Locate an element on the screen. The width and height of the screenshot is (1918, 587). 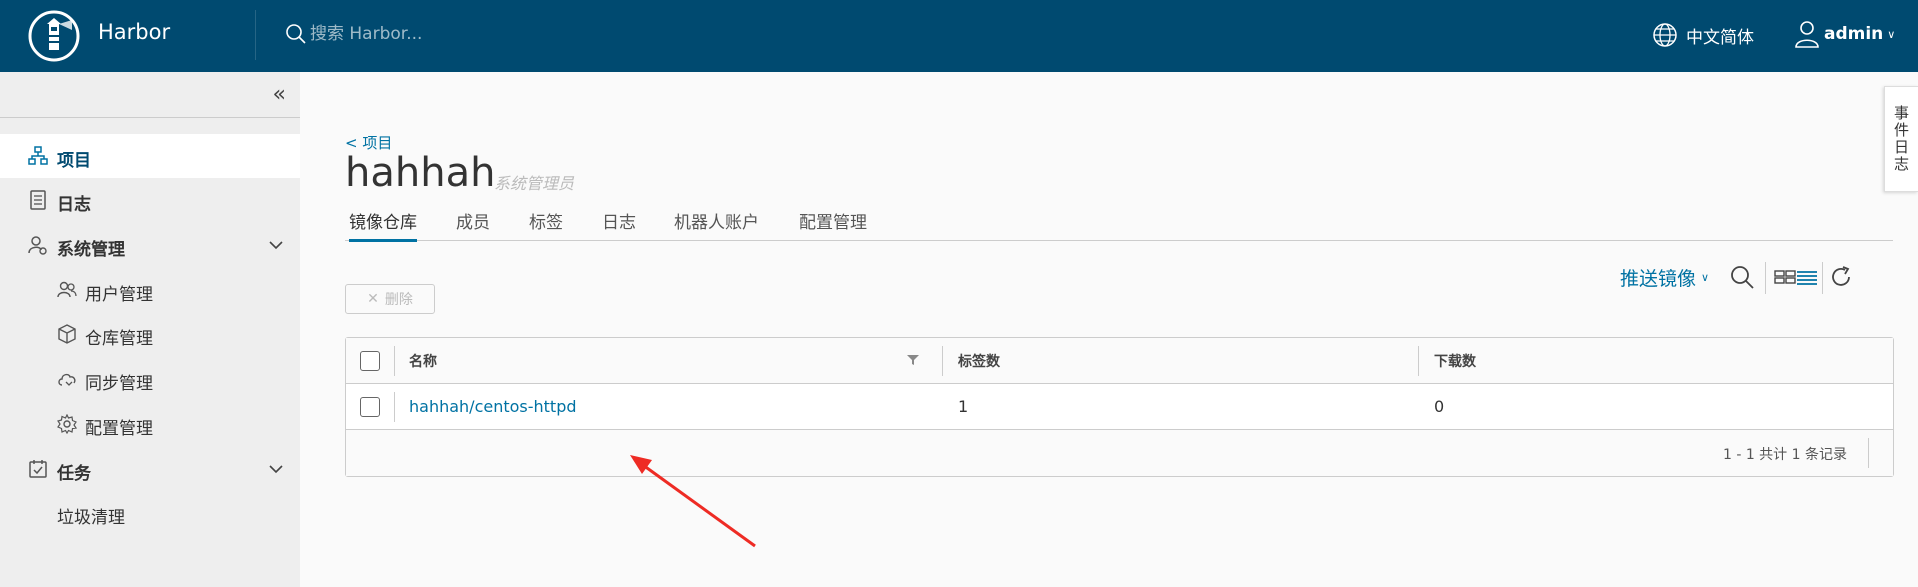
tab-configuration: 配置管理 is located at coordinates (833, 220).